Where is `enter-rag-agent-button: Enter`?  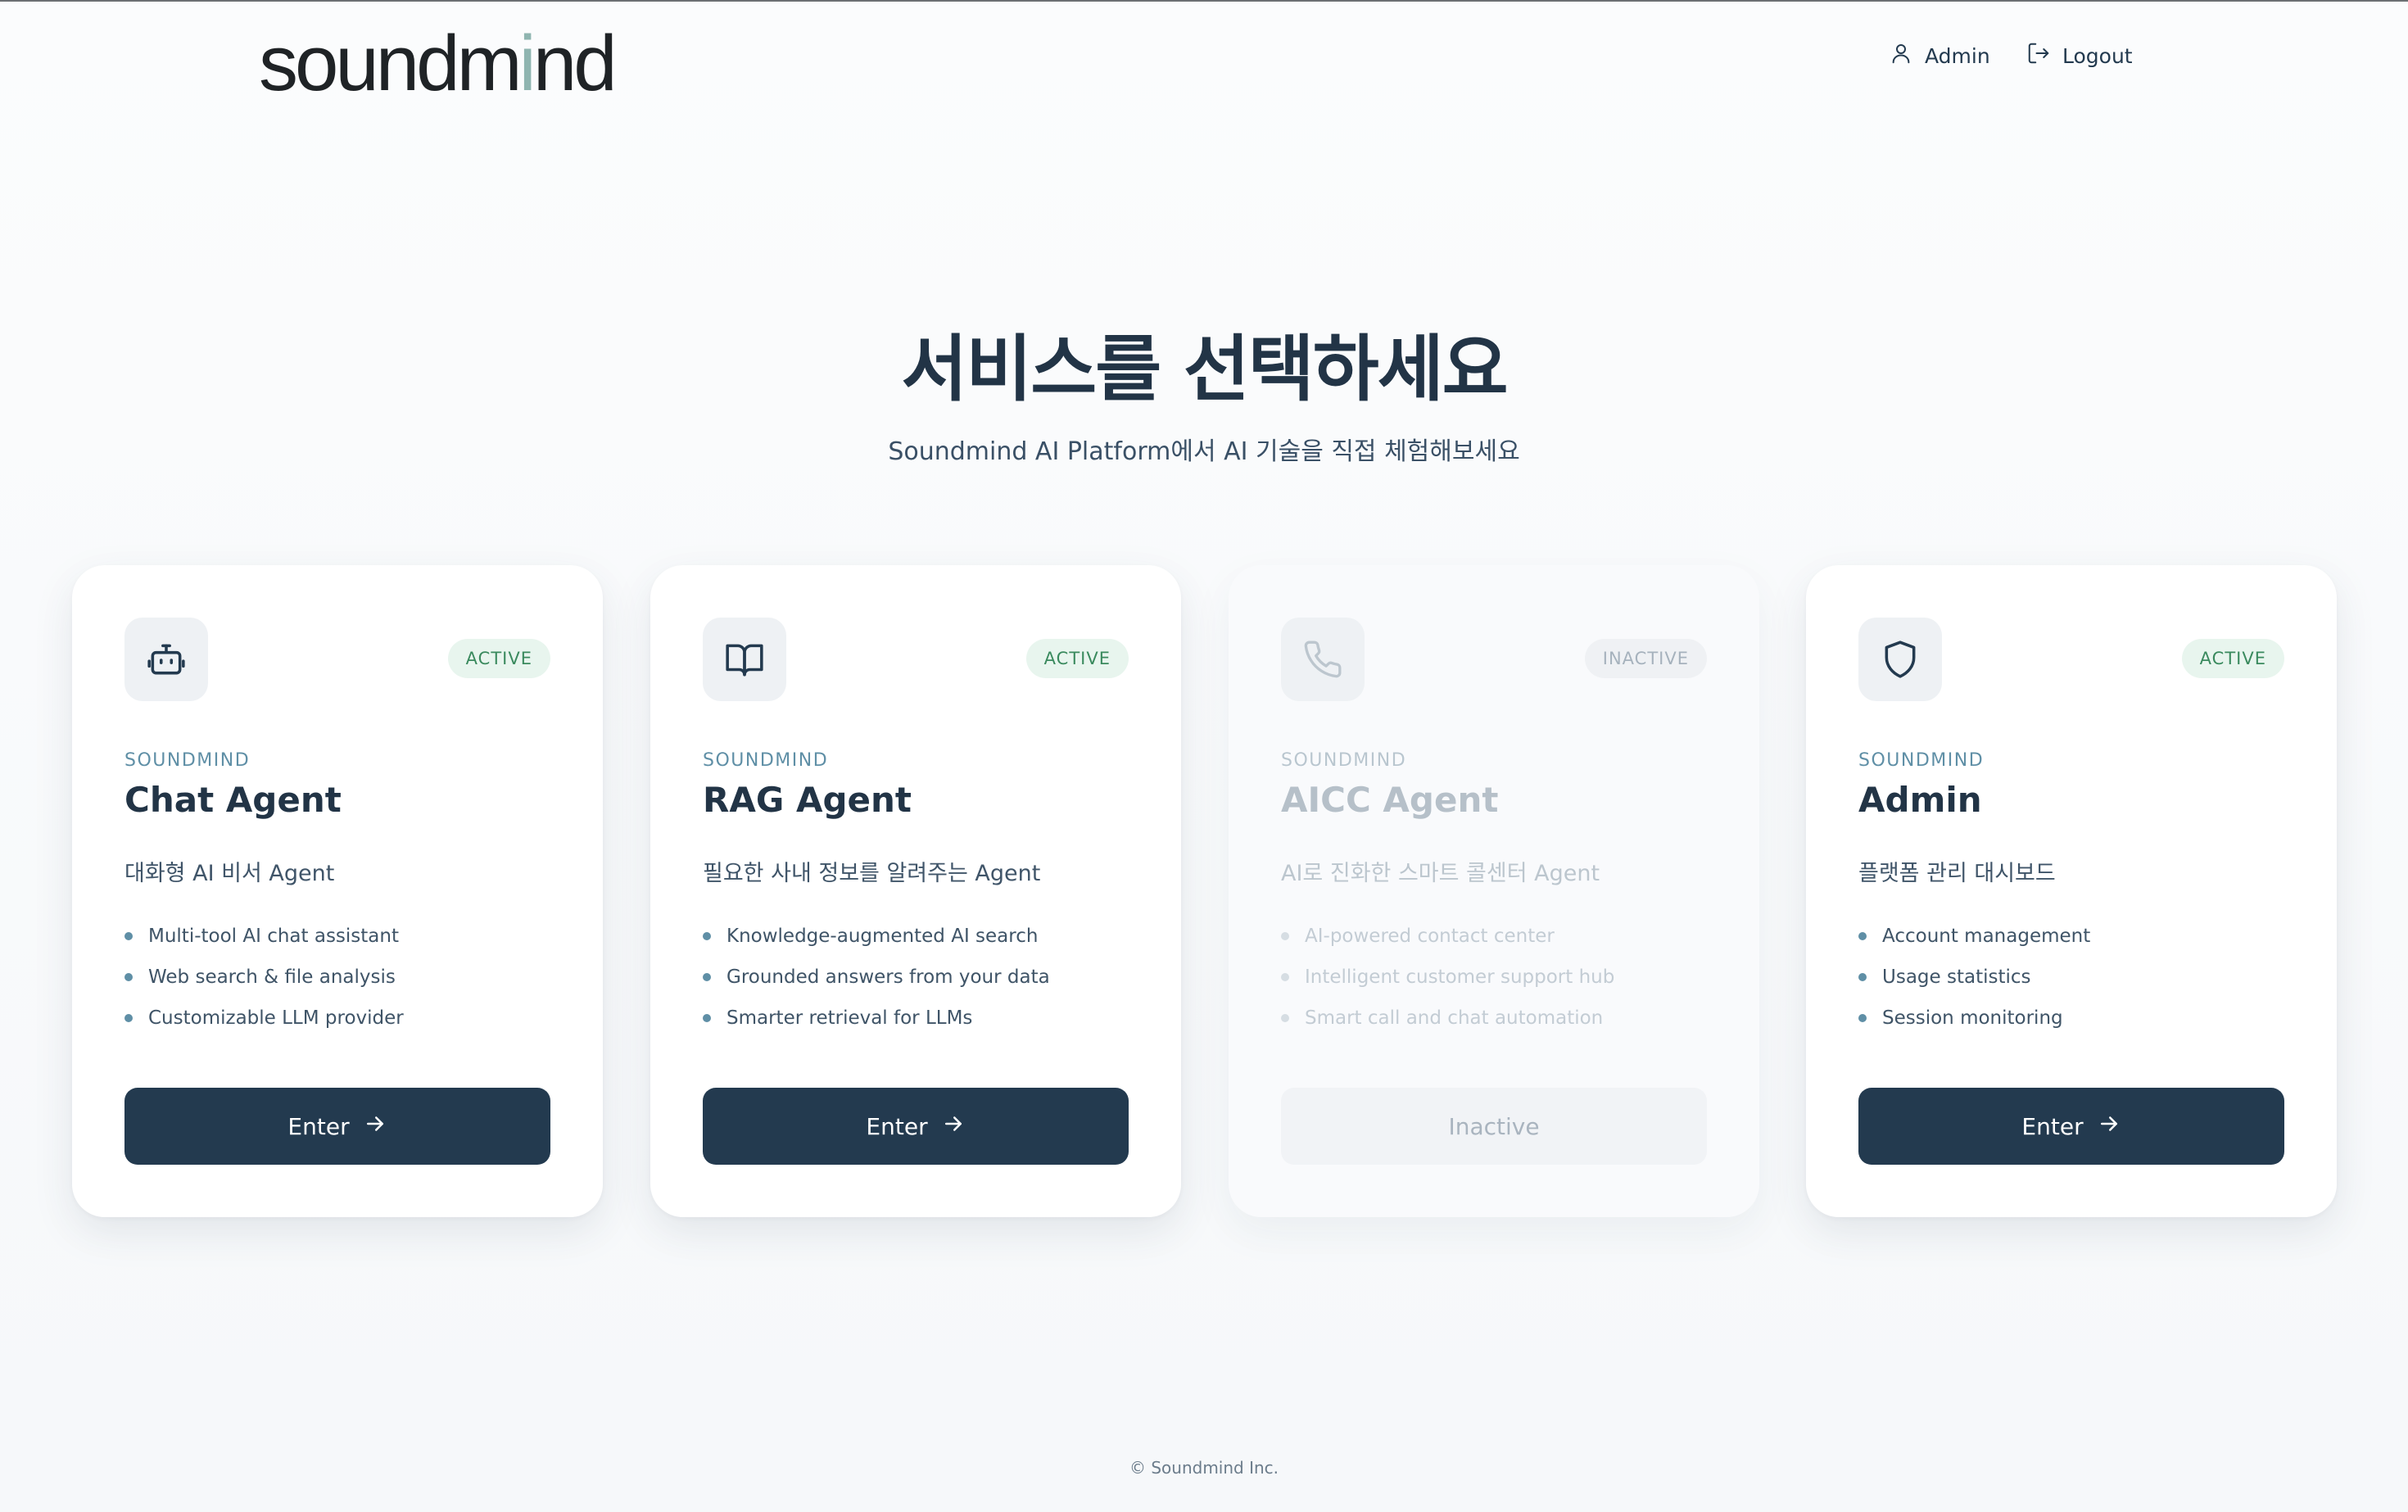
enter-rag-agent-button: Enter is located at coordinates (916, 1126).